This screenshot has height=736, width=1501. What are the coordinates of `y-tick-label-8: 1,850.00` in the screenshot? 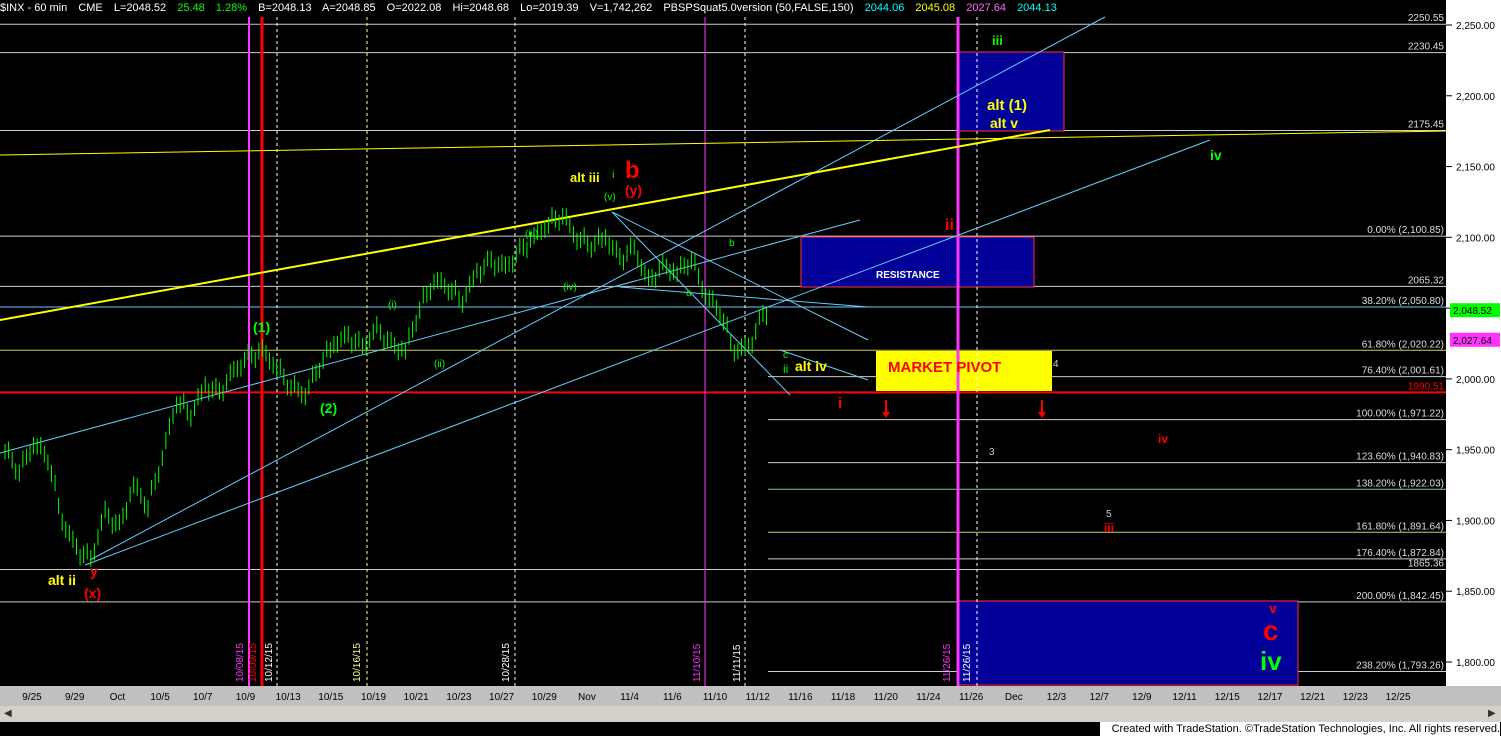 It's located at (1475, 592).